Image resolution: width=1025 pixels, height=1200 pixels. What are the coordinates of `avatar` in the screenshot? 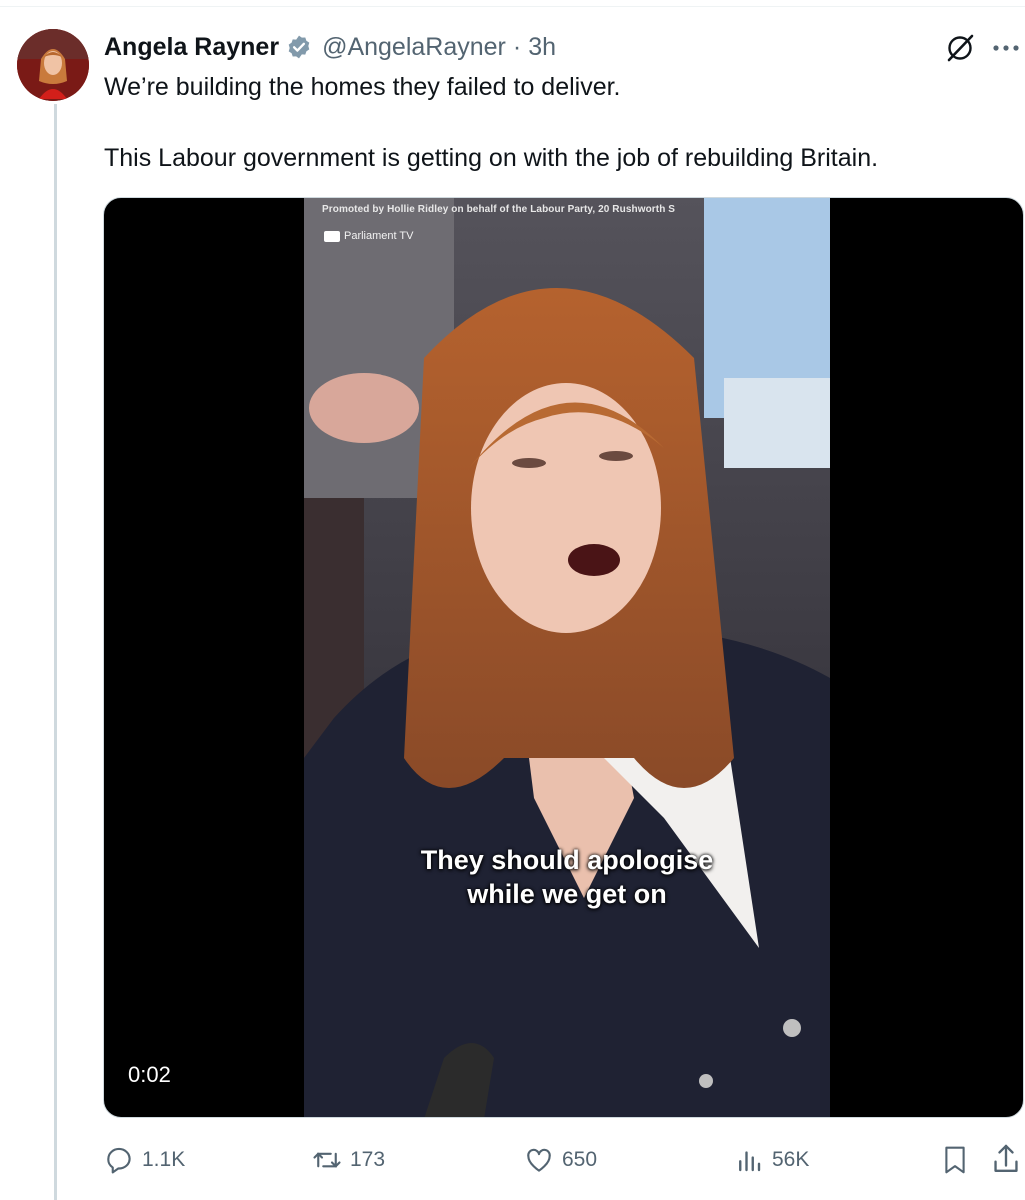 It's located at (53, 65).